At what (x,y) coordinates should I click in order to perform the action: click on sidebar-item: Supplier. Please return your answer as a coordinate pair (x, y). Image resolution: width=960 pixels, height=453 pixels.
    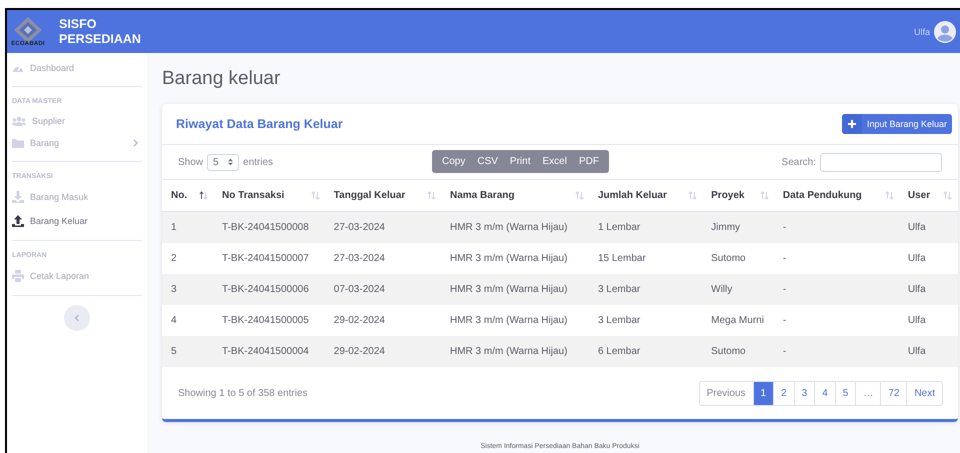
    Looking at the image, I should click on (77, 121).